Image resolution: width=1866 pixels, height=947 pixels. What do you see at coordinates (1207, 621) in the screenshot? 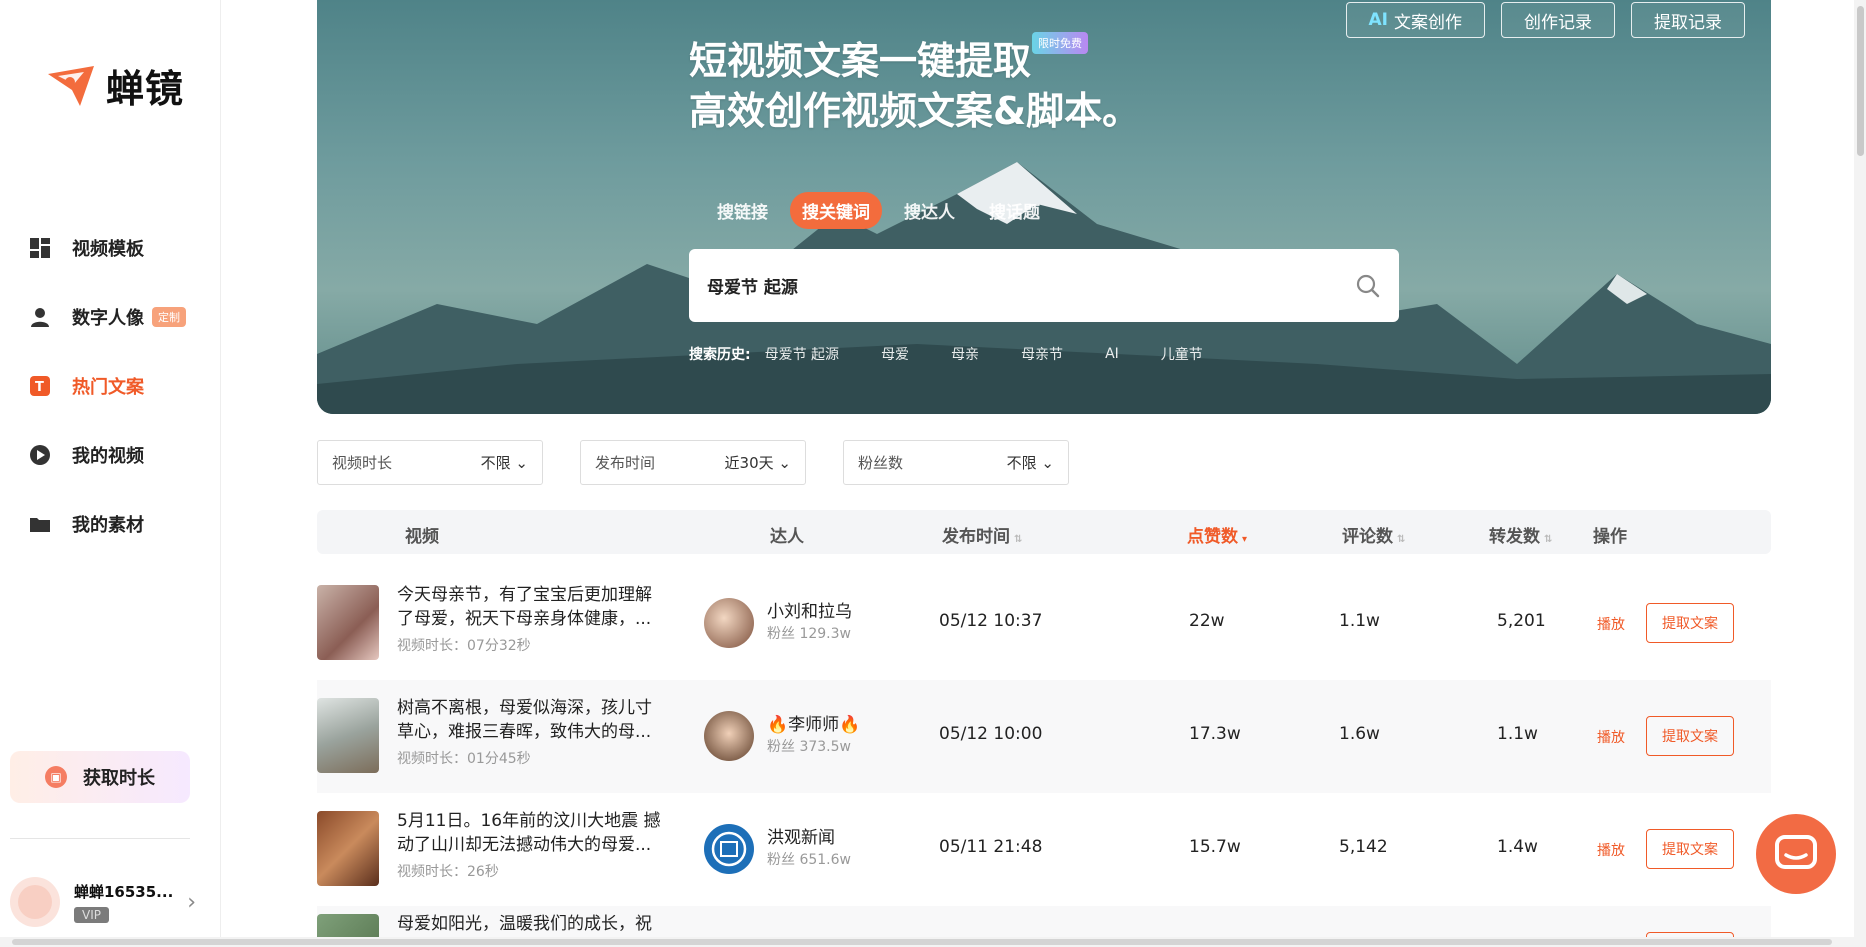
I see `likes-count: 22w` at bounding box center [1207, 621].